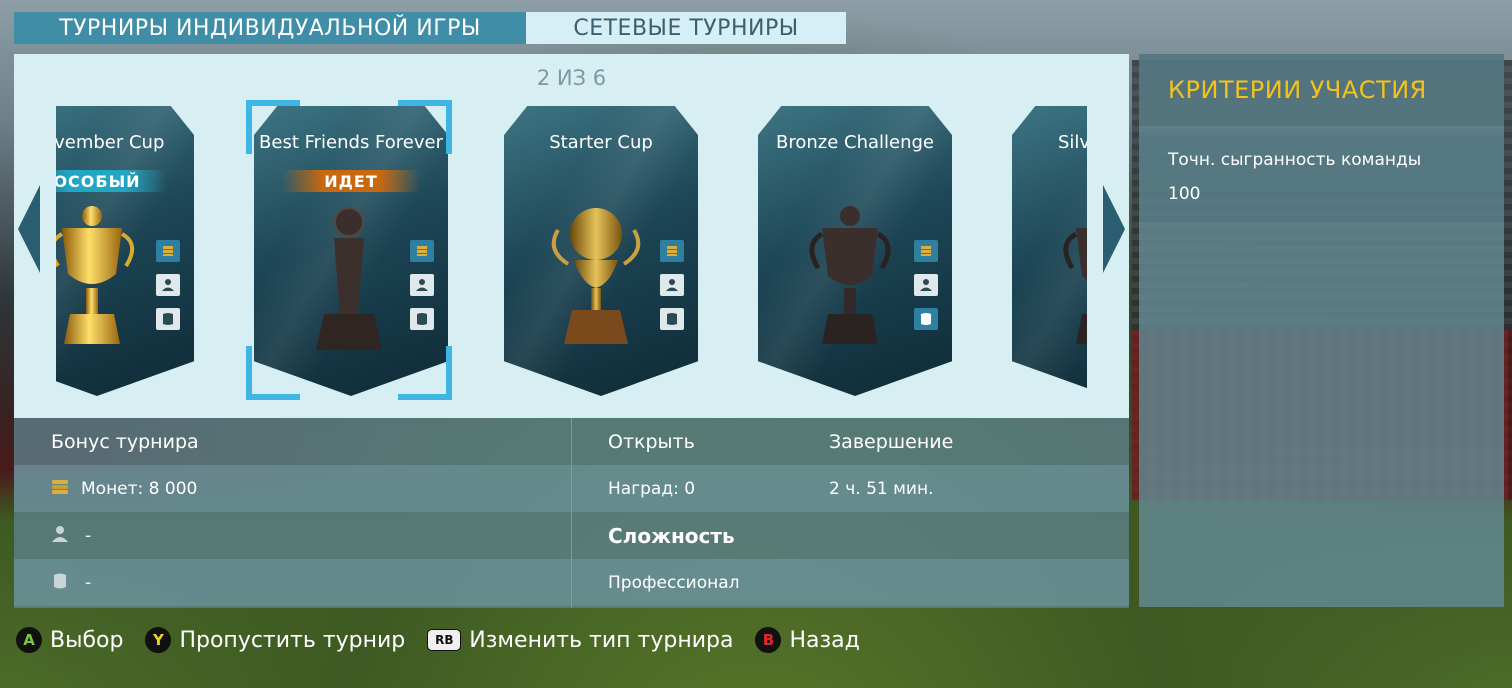 The image size is (1512, 688). What do you see at coordinates (686, 28) in the screenshot?
I see `tab-online: СЕТЕВЫЕ ТУРНИРЫ` at bounding box center [686, 28].